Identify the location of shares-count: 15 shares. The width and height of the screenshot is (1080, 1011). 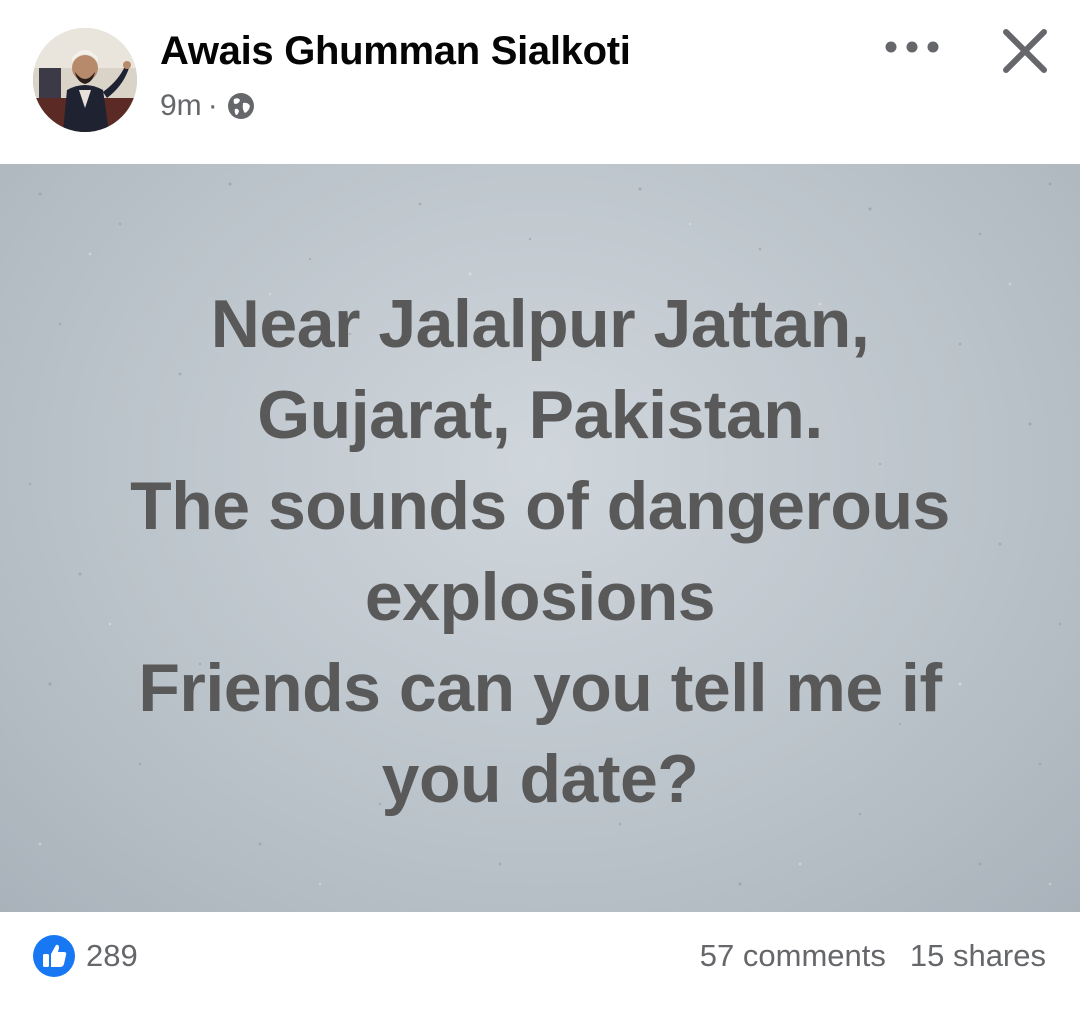
(978, 956).